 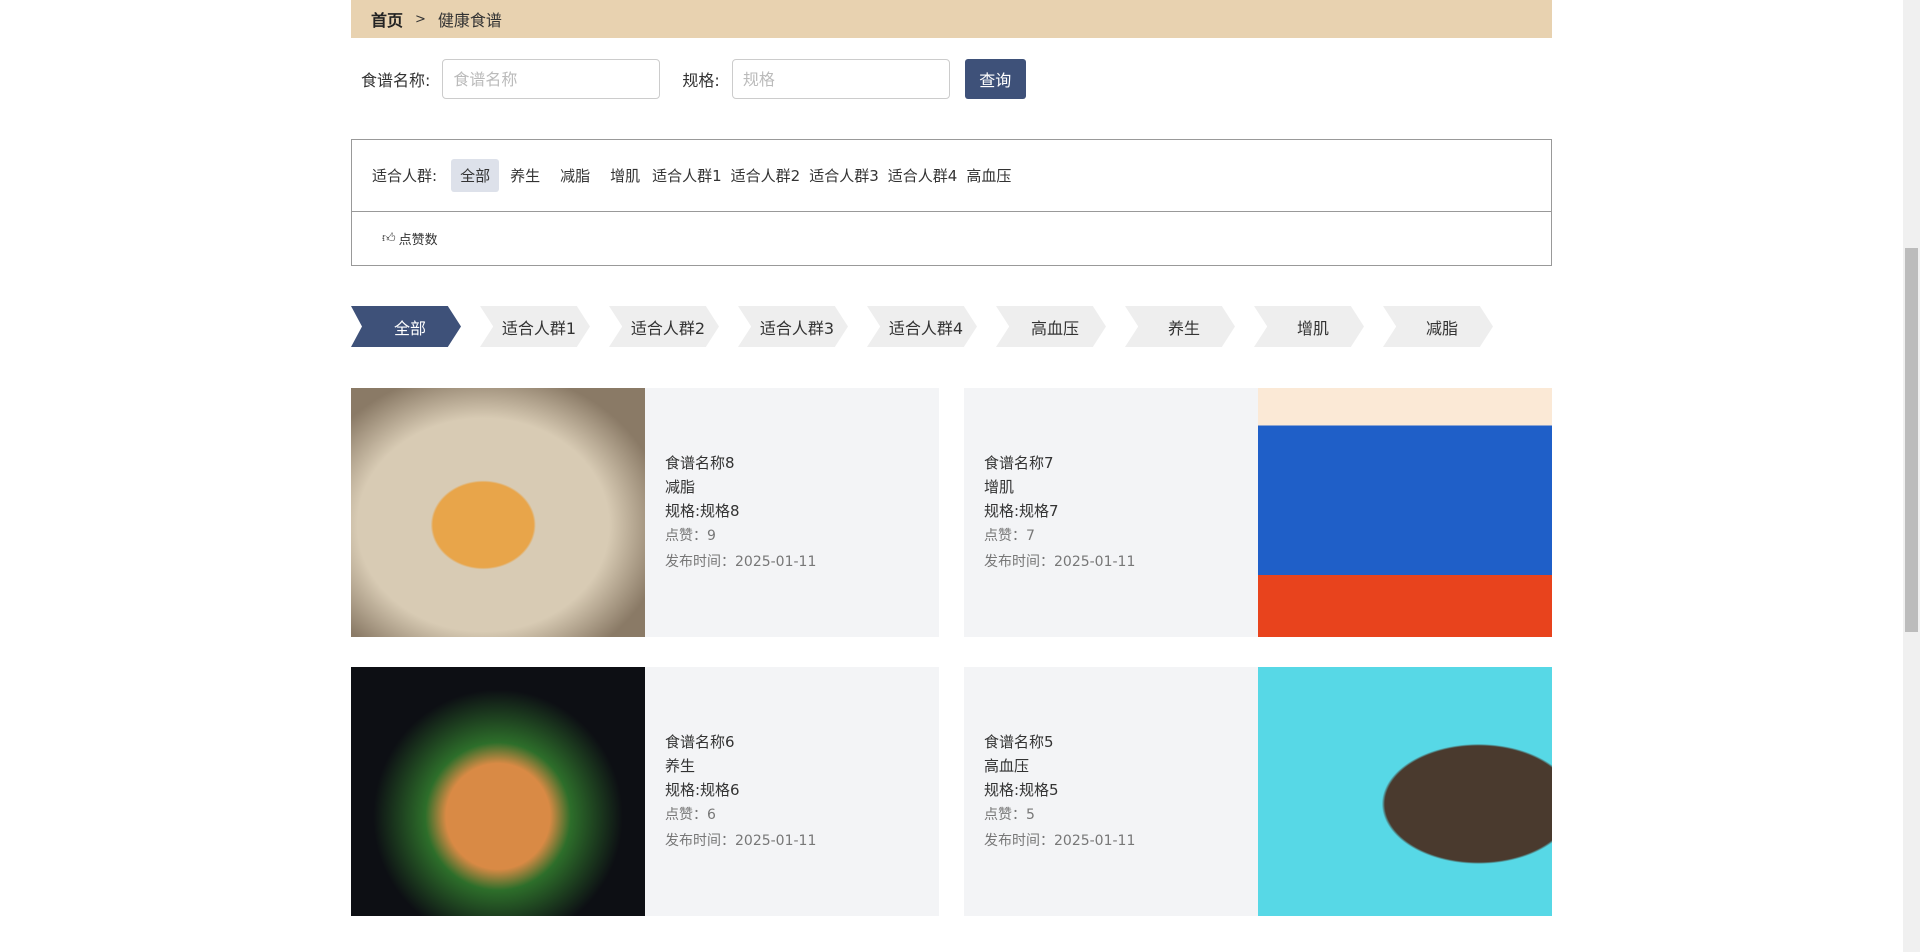 I want to click on tab-all: 全部, so click(x=406, y=326).